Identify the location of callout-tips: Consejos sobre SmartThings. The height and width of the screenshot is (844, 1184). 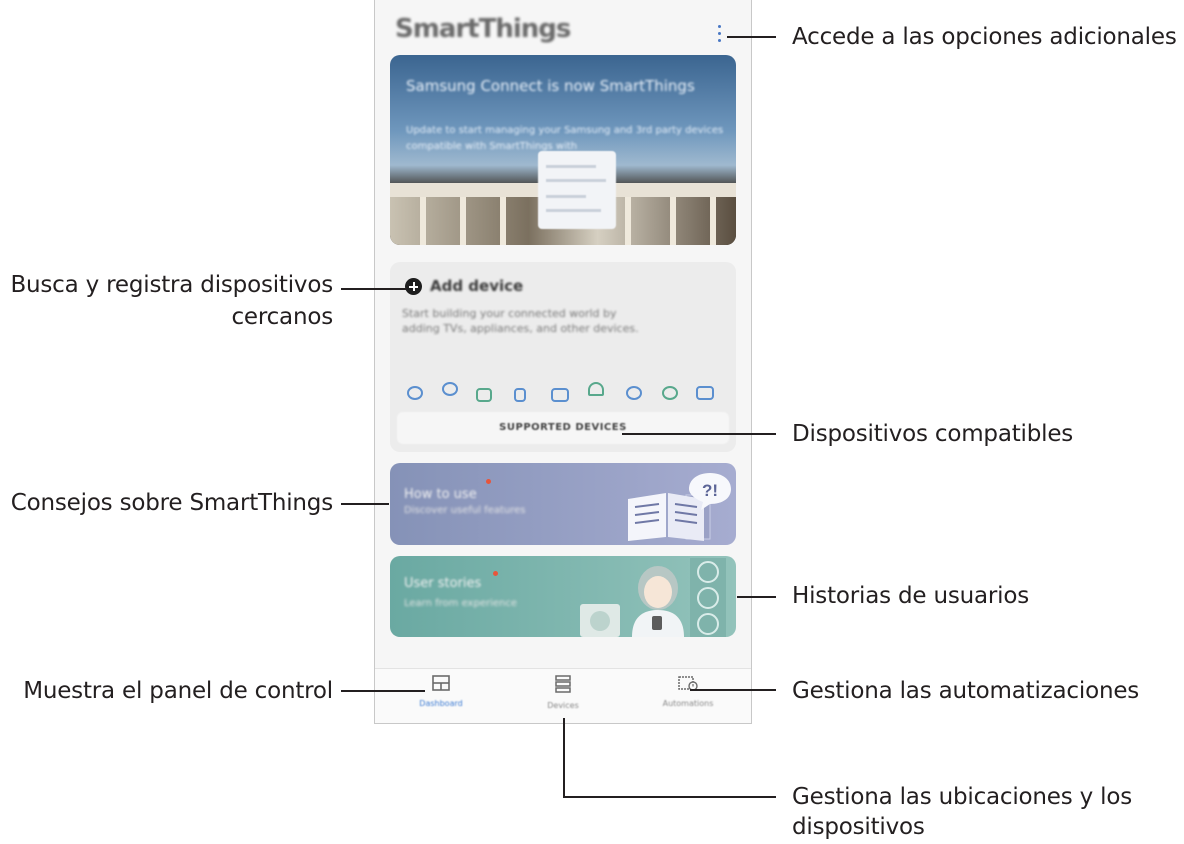
(171, 503).